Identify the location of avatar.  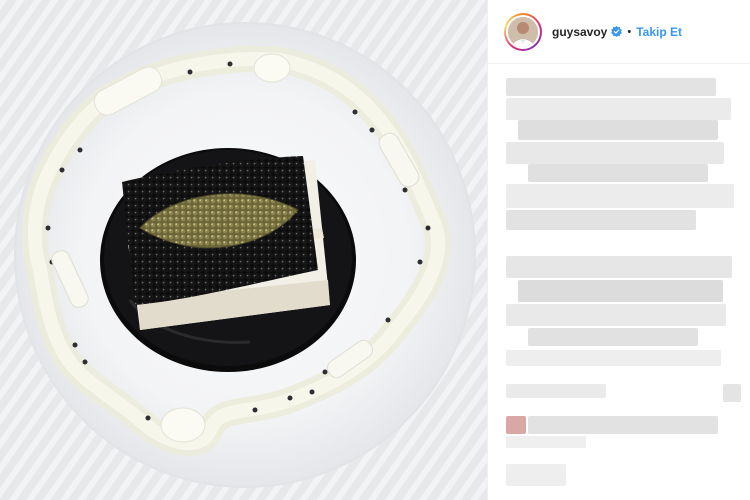
(523, 31).